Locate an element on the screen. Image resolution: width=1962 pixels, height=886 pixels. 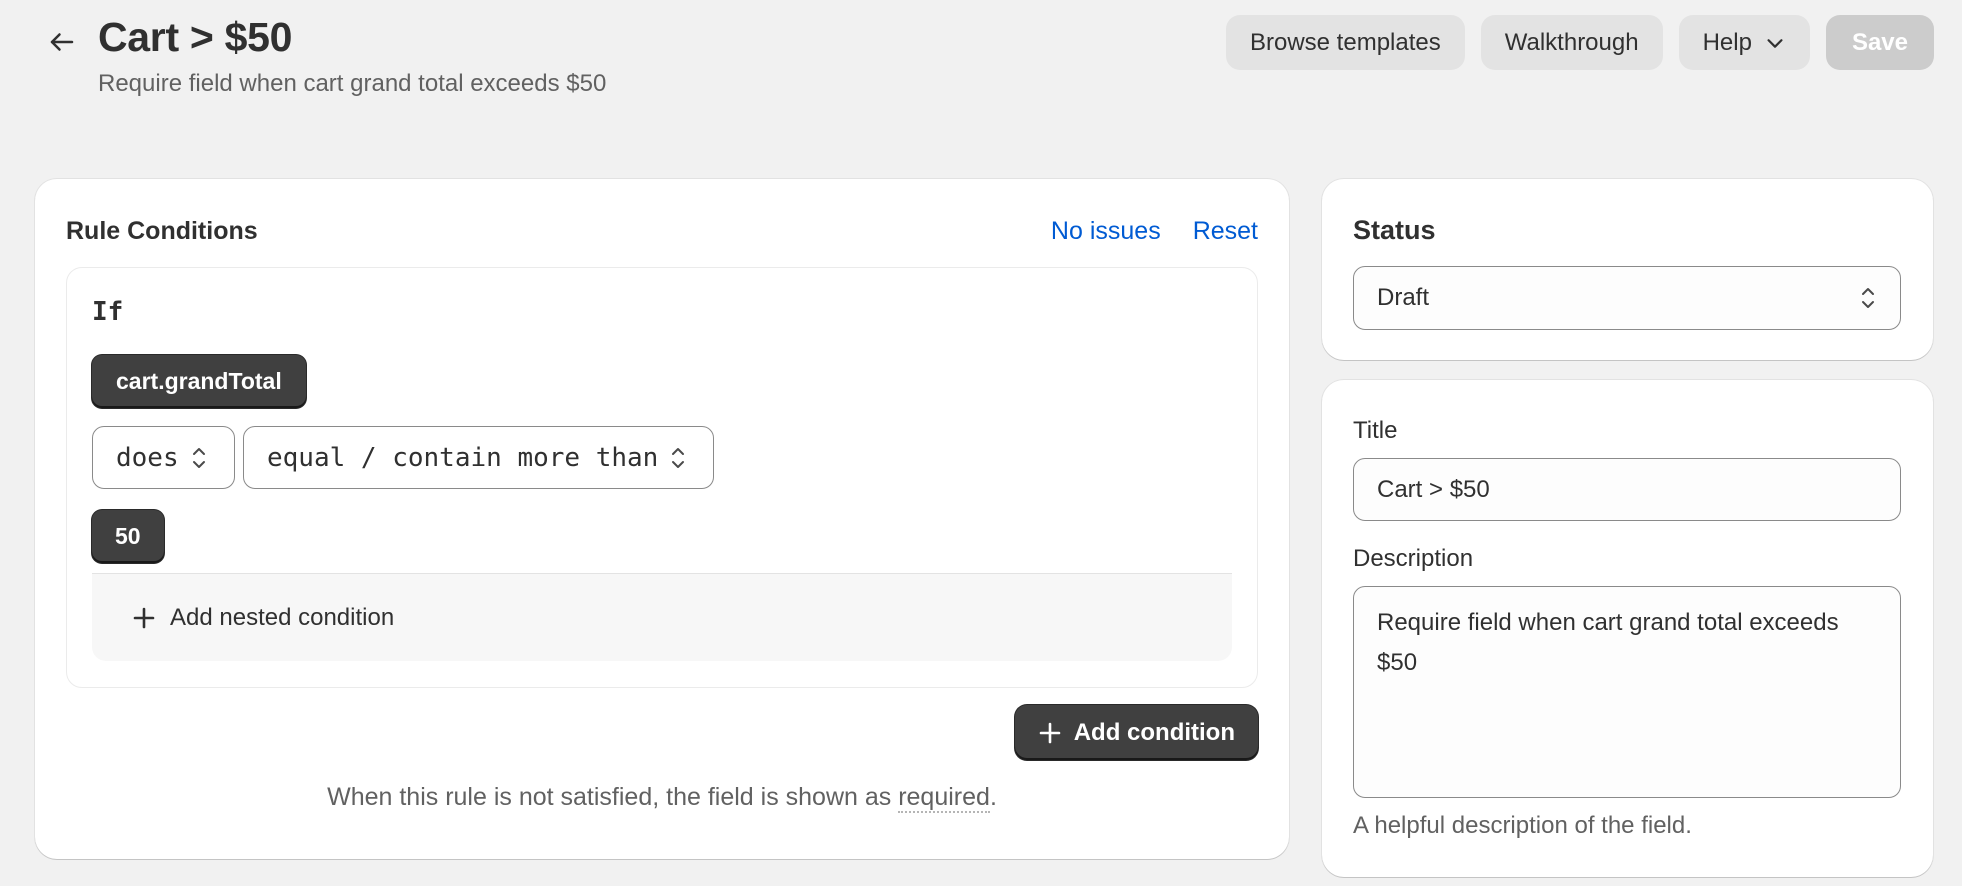
if-label: If is located at coordinates (108, 312).